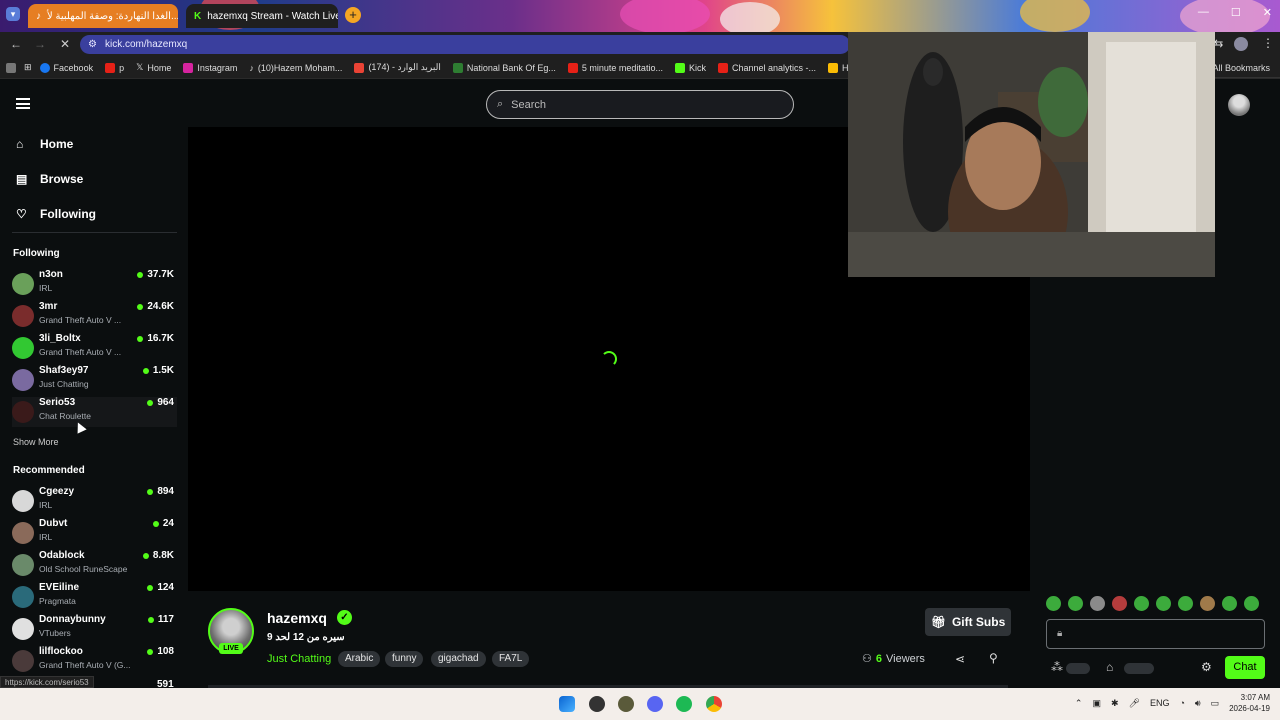 The image size is (1280, 720). What do you see at coordinates (1198, 703) in the screenshot?
I see `volume-icon: 🔊︎` at bounding box center [1198, 703].